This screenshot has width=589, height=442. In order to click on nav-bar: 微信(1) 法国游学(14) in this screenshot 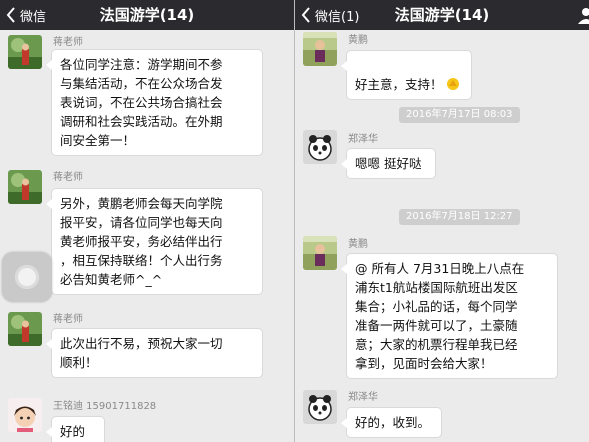, I will do `click(442, 15)`.